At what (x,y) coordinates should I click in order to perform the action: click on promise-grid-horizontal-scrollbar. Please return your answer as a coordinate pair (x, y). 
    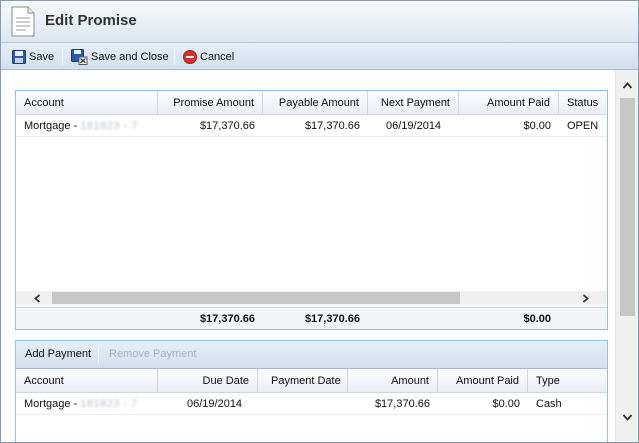
    Looking at the image, I should click on (311, 298).